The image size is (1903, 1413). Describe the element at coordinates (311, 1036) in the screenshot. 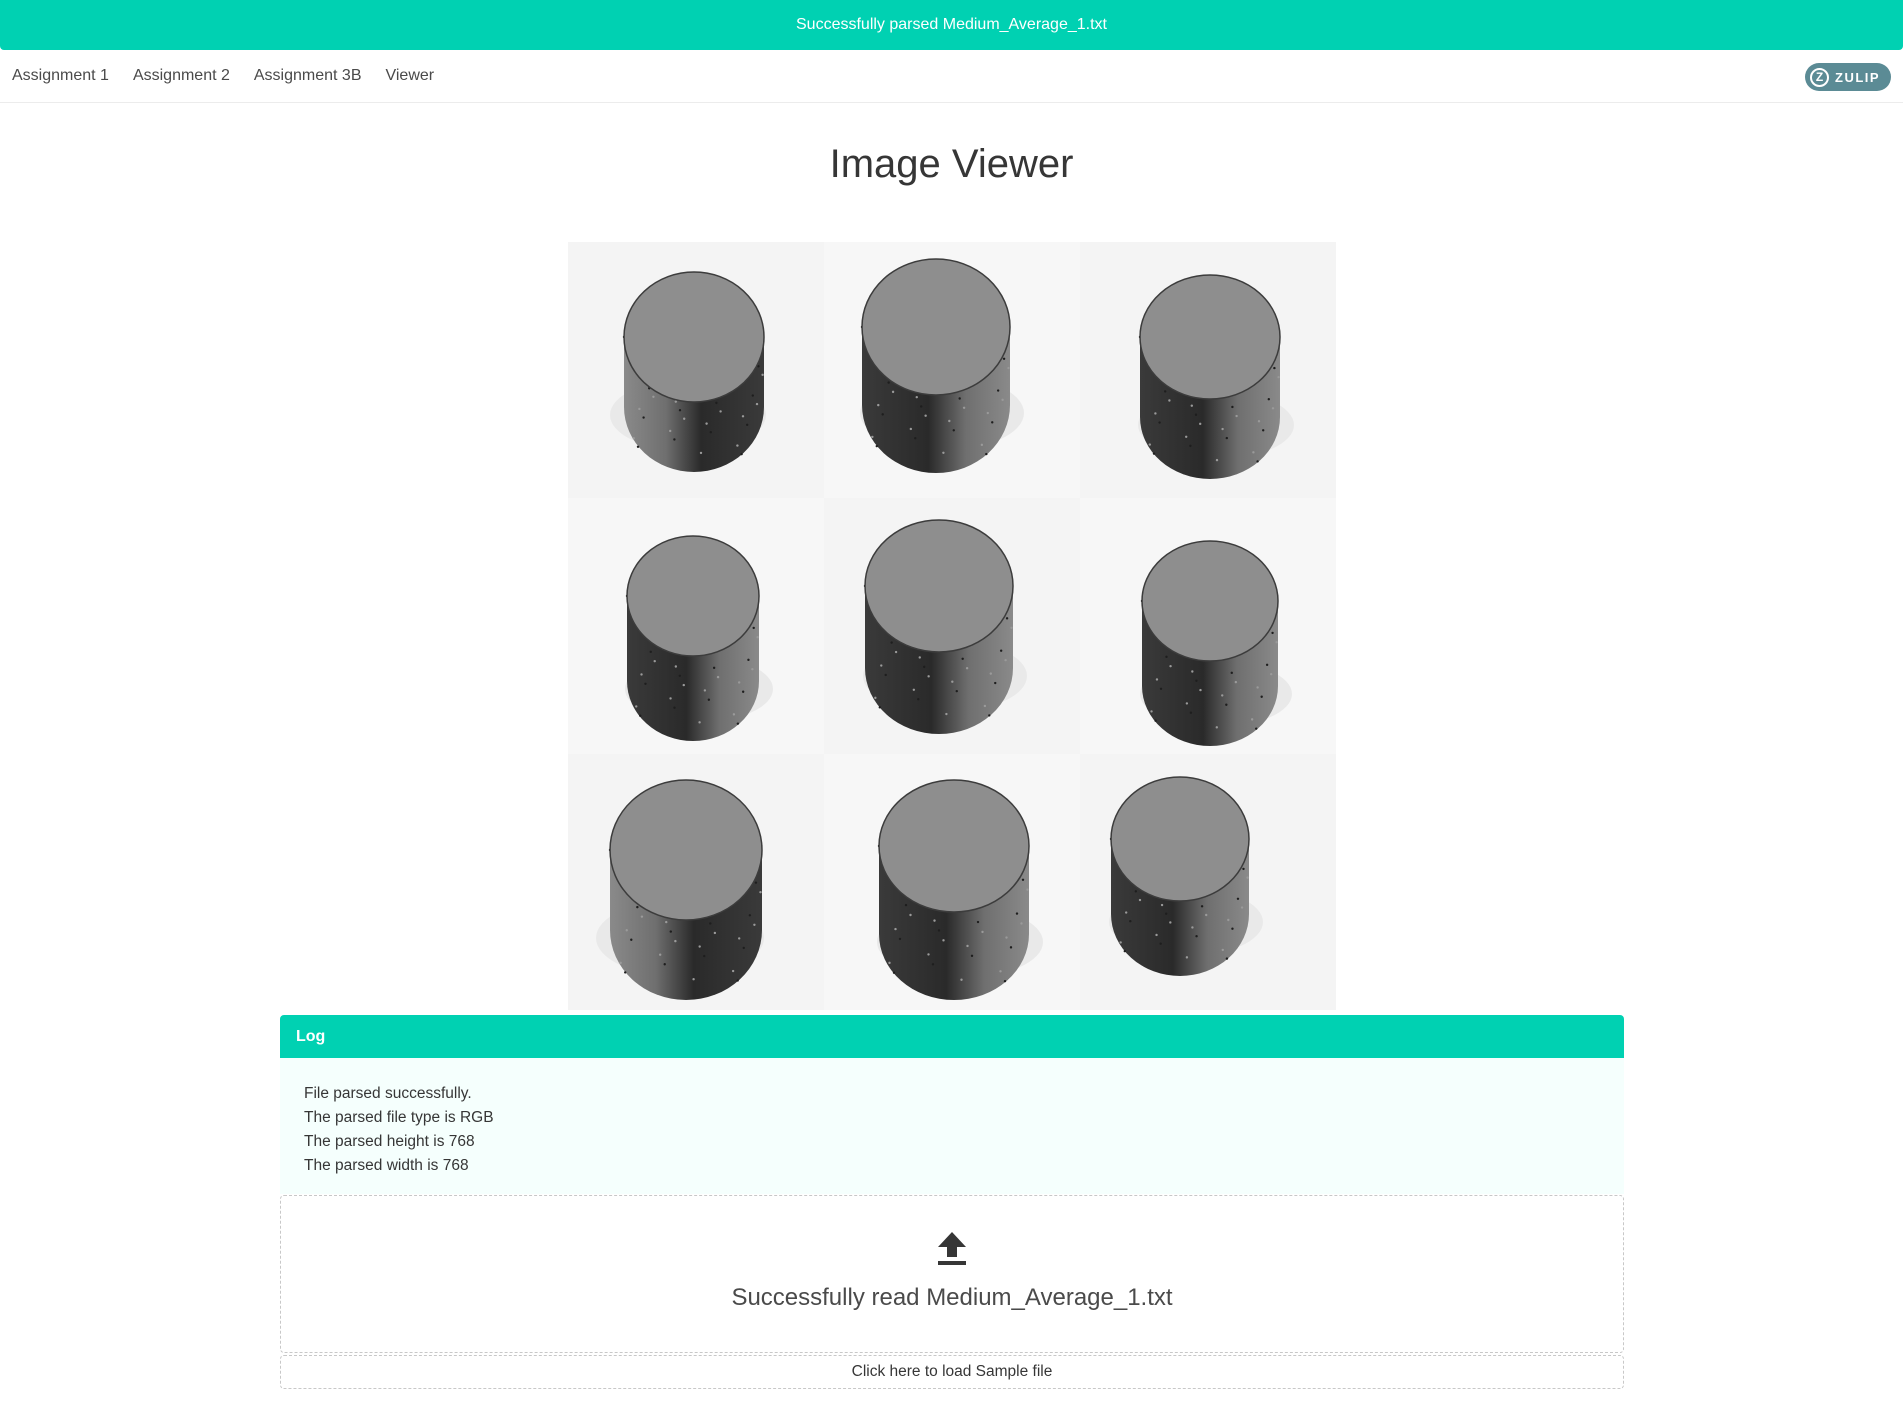

I see `log-title: Log` at that location.